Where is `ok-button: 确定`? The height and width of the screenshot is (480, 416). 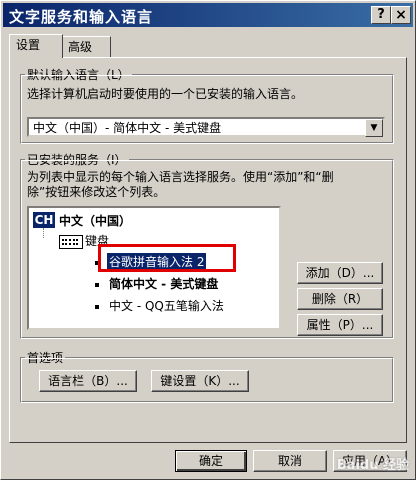 ok-button: 确定 is located at coordinates (211, 461).